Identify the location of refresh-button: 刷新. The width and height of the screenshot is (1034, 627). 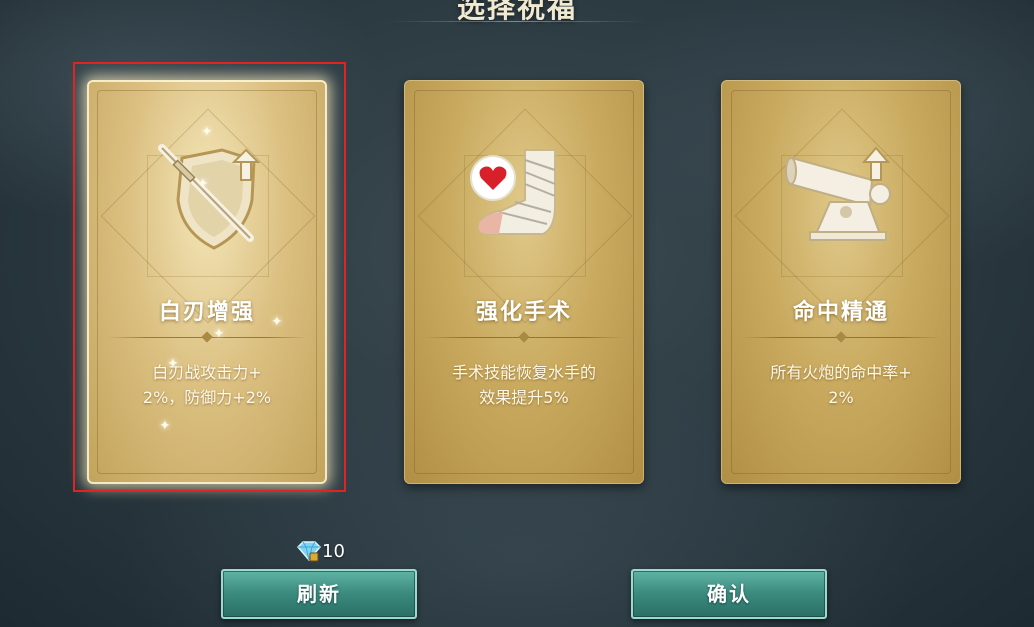
(319, 594).